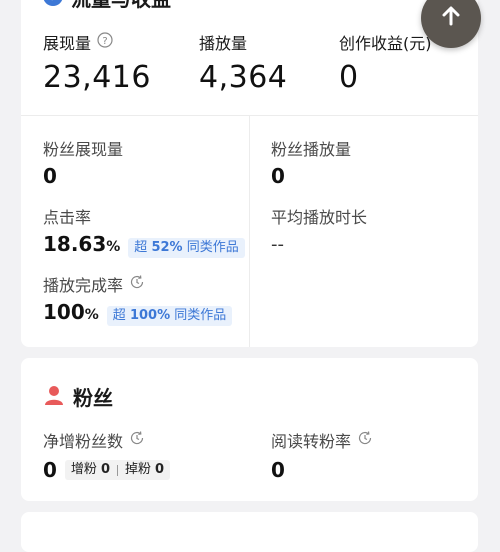  I want to click on metric-fan-impressions: 粉丝展现量 0, so click(83, 162).